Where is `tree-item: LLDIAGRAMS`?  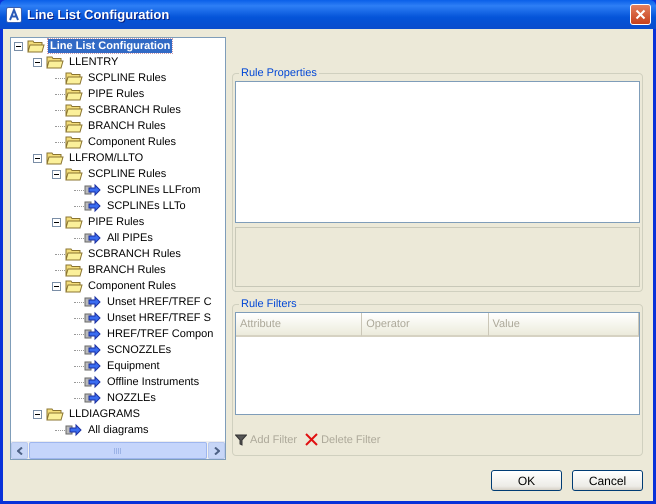 tree-item: LLDIAGRAMS is located at coordinates (104, 414).